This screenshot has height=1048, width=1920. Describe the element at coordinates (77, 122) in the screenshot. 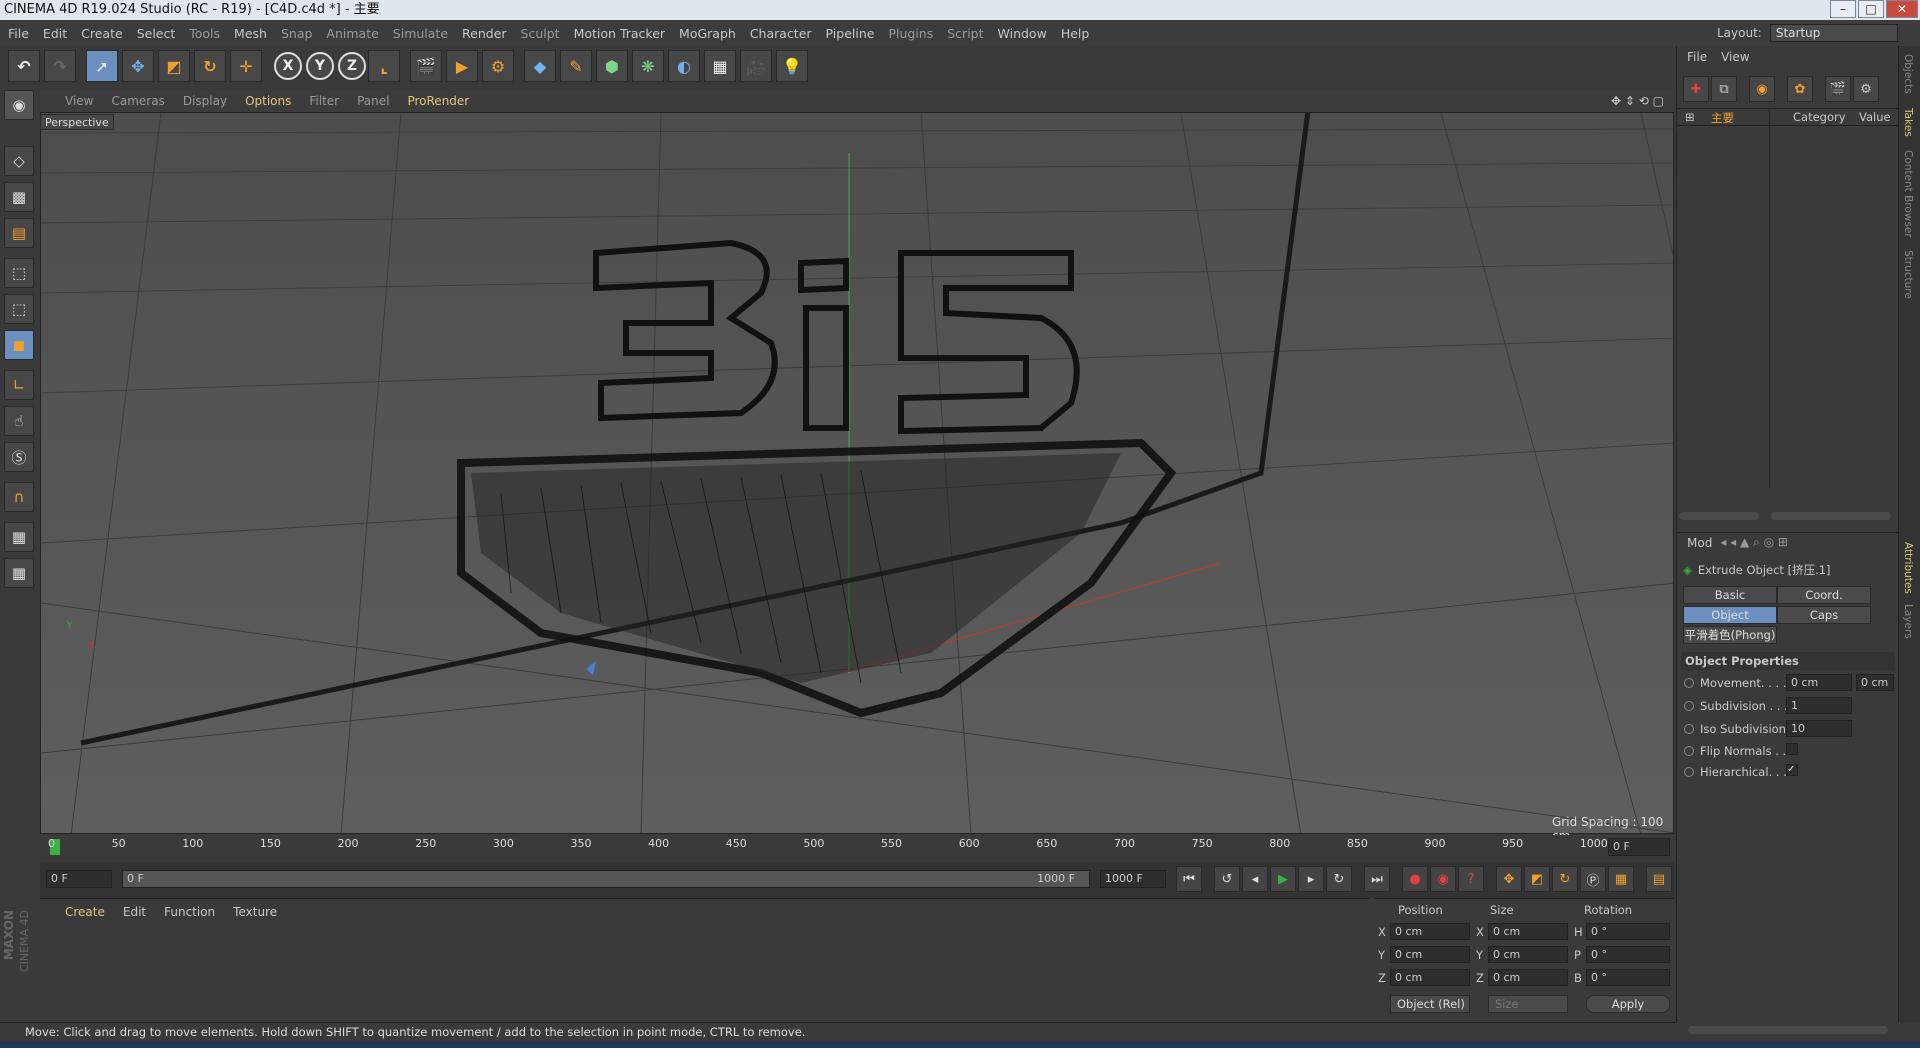

I see `camera-label: Perspective` at that location.